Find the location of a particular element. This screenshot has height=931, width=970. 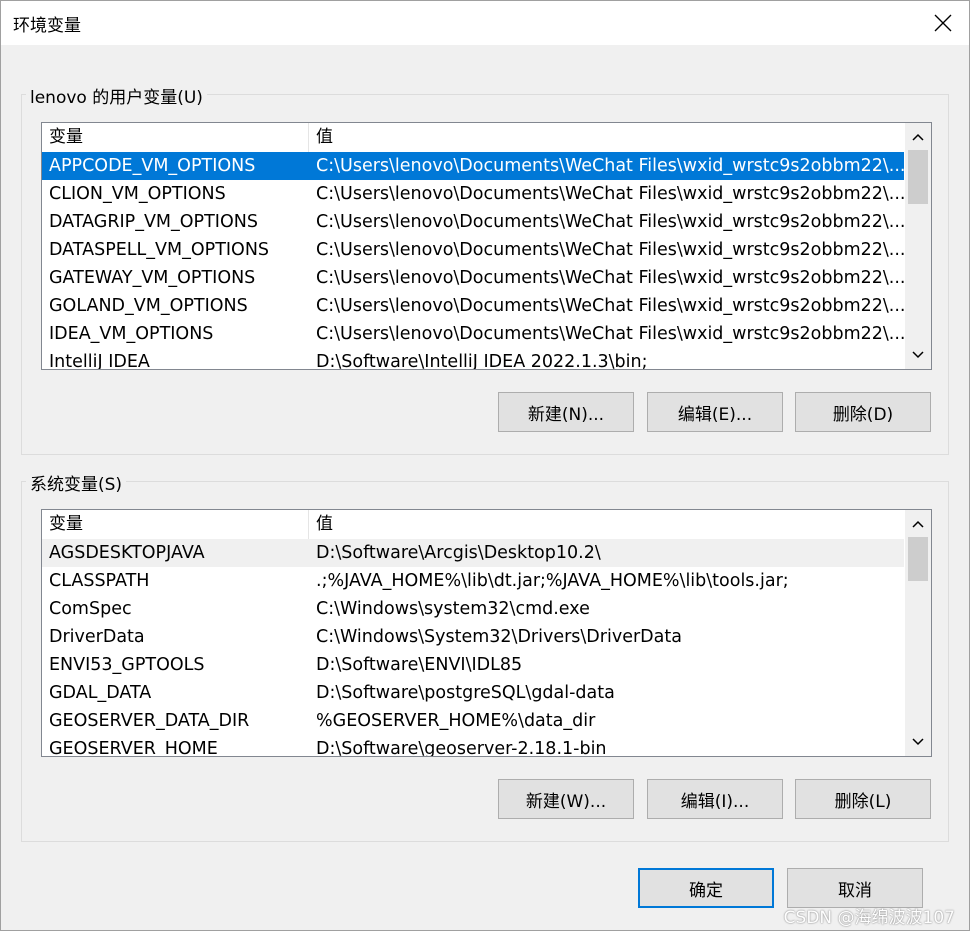

variable-name: IntelliJ IDEA is located at coordinates (99, 361).